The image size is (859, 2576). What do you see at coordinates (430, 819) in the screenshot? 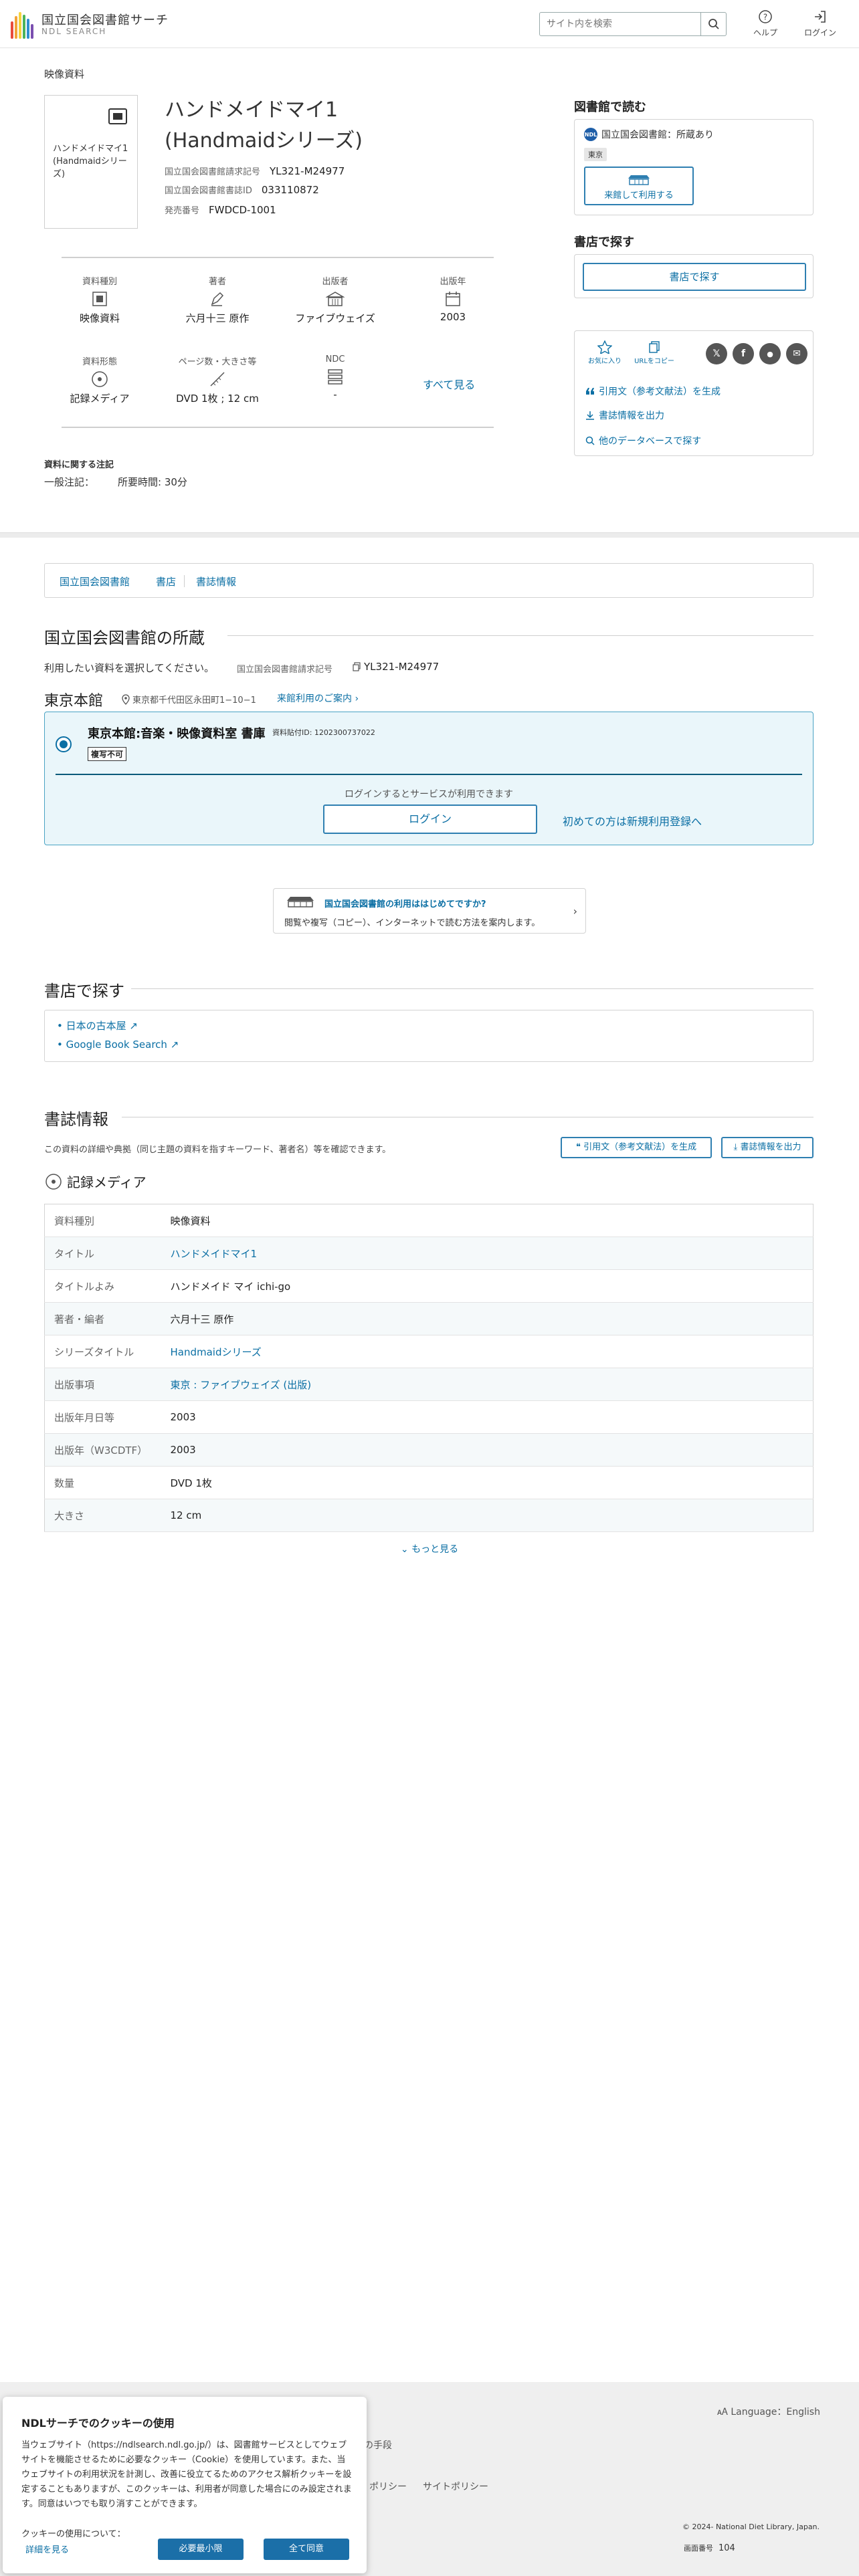
I see `login-button: ログイン` at bounding box center [430, 819].